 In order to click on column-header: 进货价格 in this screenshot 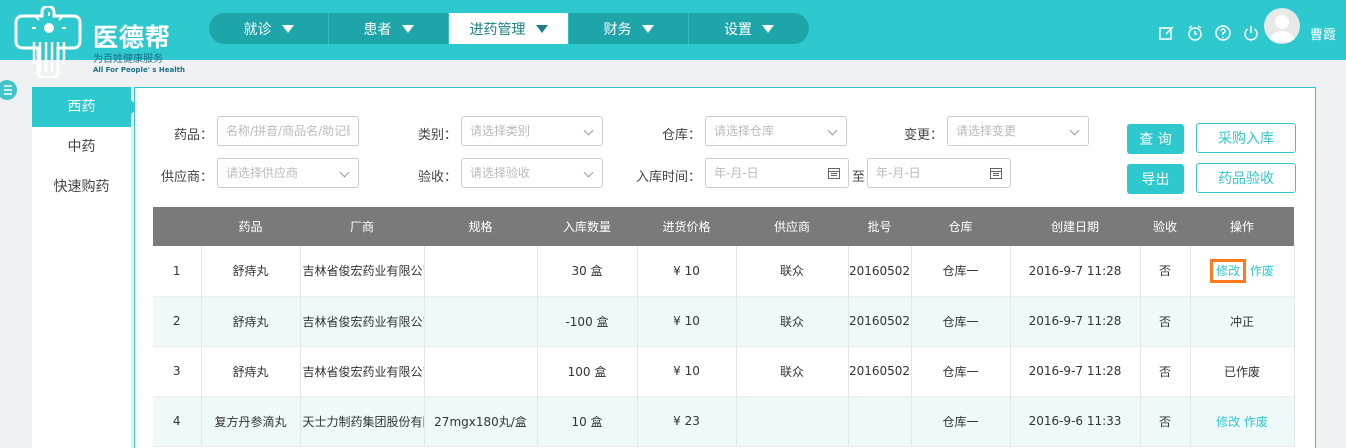, I will do `click(686, 226)`.